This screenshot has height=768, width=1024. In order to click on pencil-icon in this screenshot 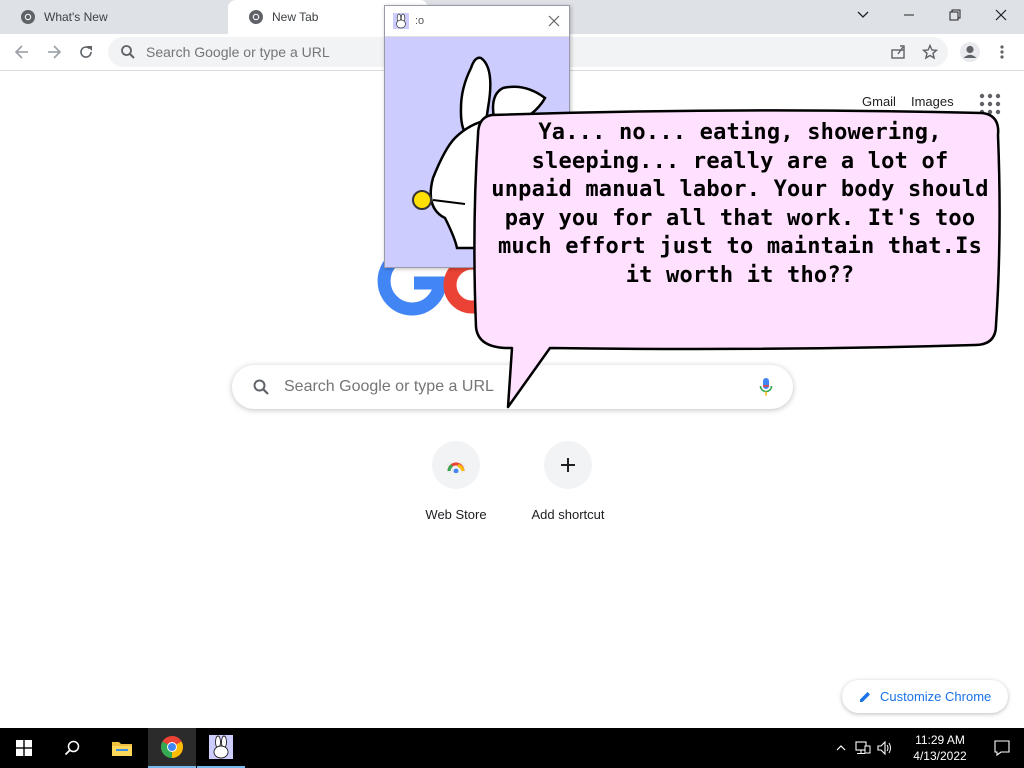, I will do `click(865, 696)`.